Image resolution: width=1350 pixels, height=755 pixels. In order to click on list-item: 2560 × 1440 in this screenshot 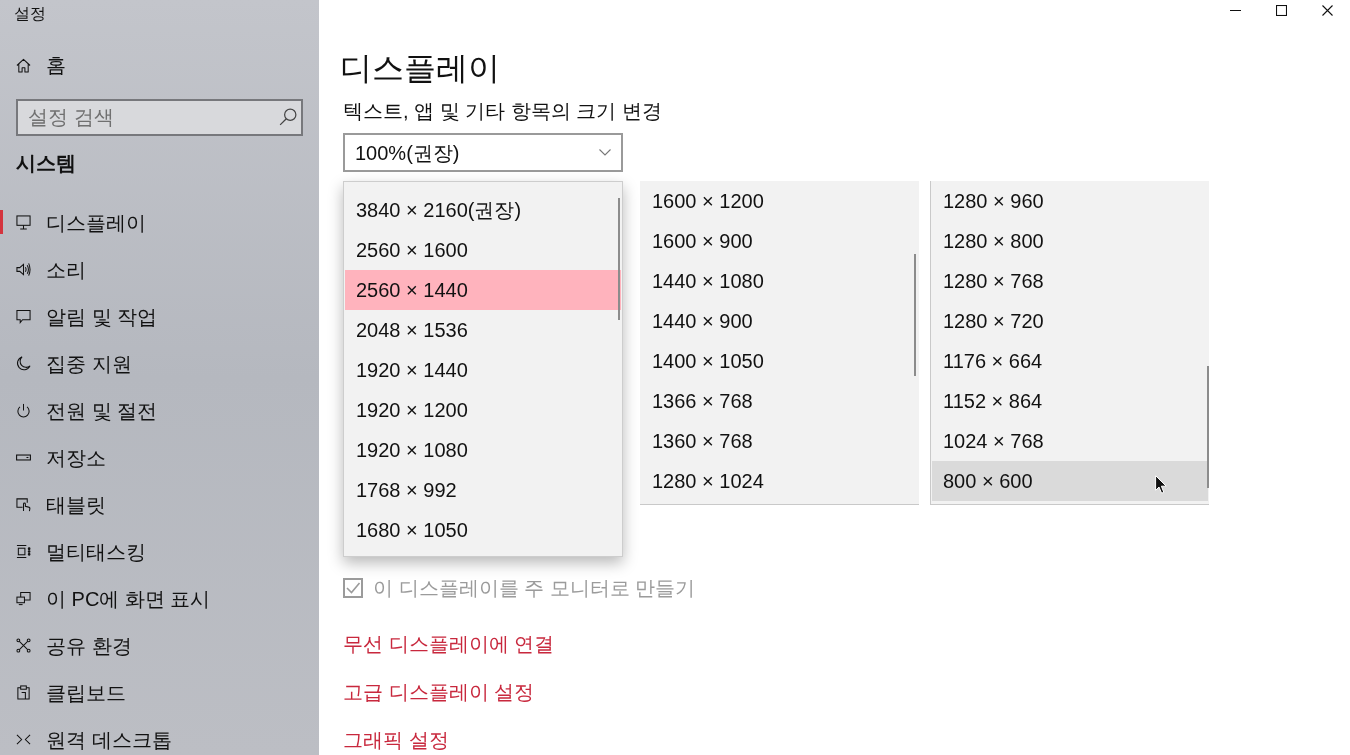, I will do `click(483, 290)`.